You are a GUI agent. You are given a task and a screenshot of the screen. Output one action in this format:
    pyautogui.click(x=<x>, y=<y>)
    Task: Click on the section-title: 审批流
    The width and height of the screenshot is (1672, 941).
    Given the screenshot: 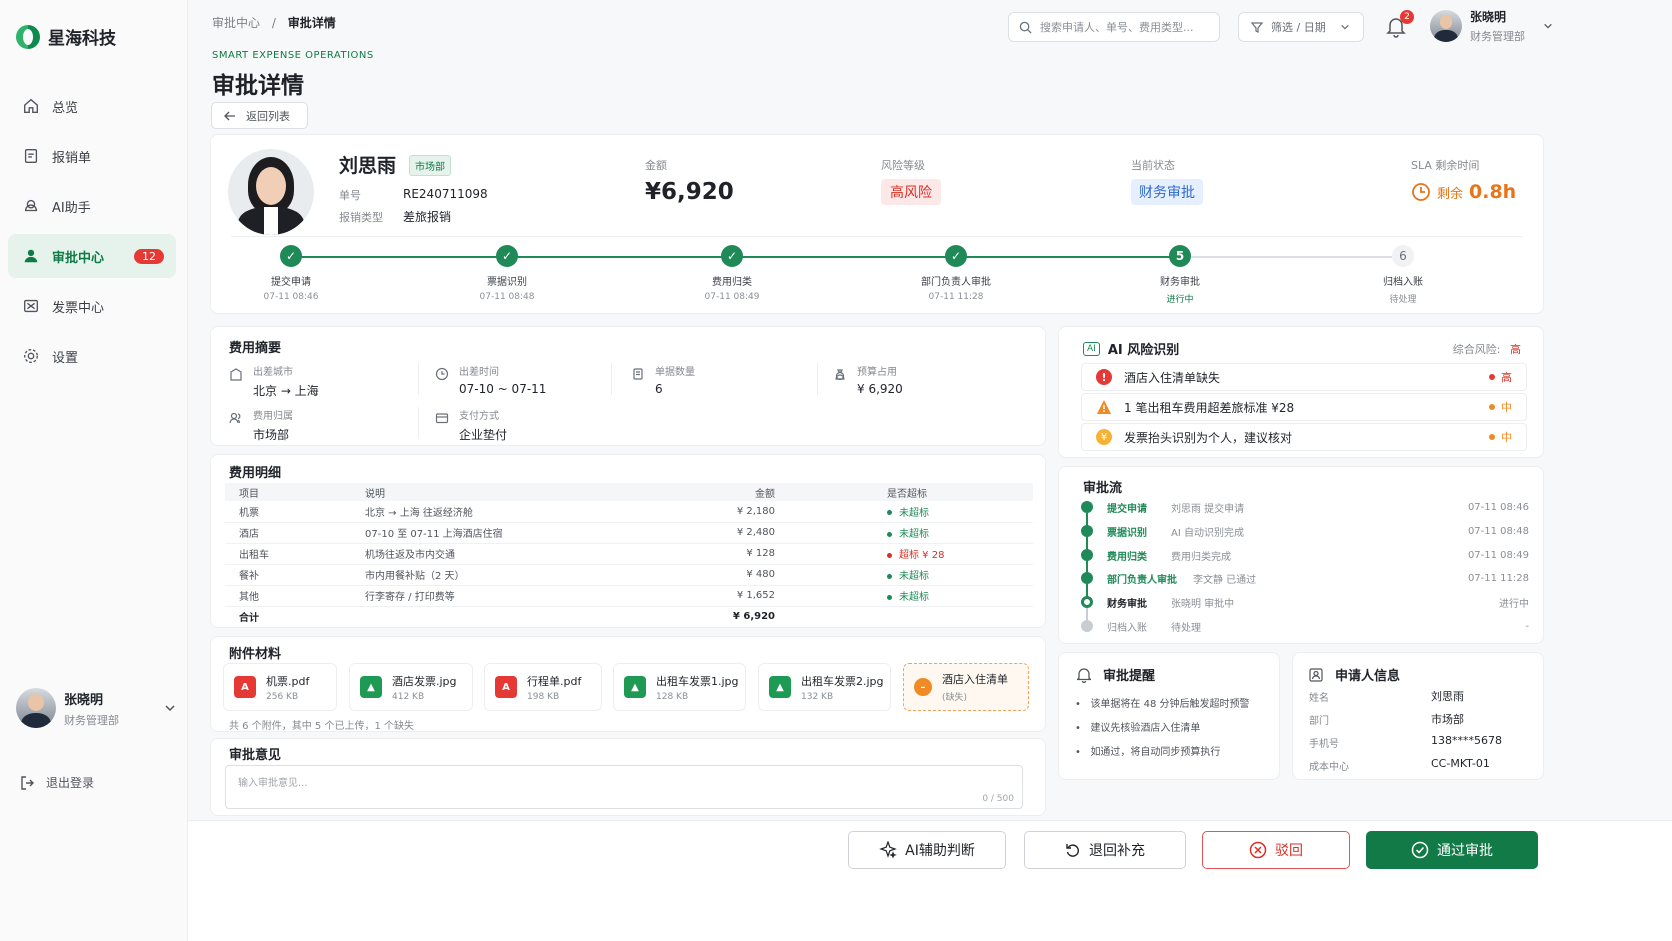 What is the action you would take?
    pyautogui.click(x=1103, y=488)
    